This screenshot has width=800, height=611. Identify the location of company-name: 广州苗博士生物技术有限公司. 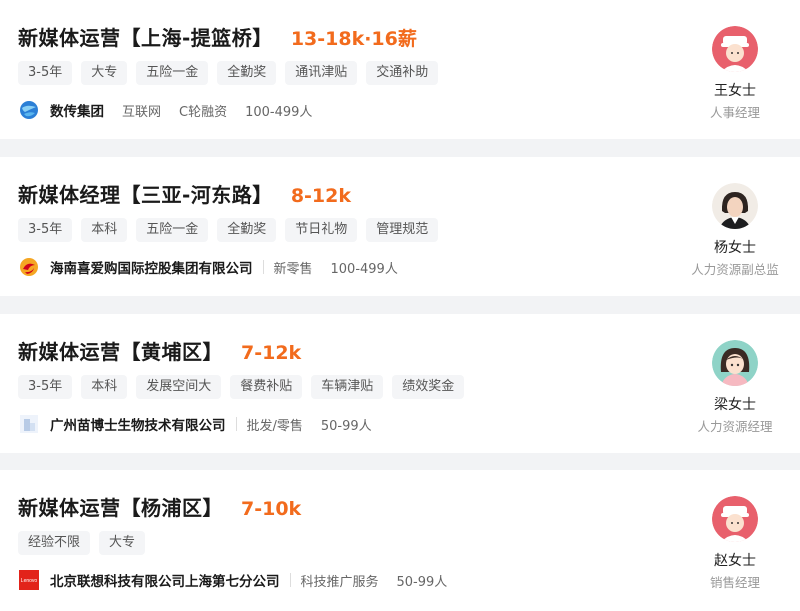
(138, 424).